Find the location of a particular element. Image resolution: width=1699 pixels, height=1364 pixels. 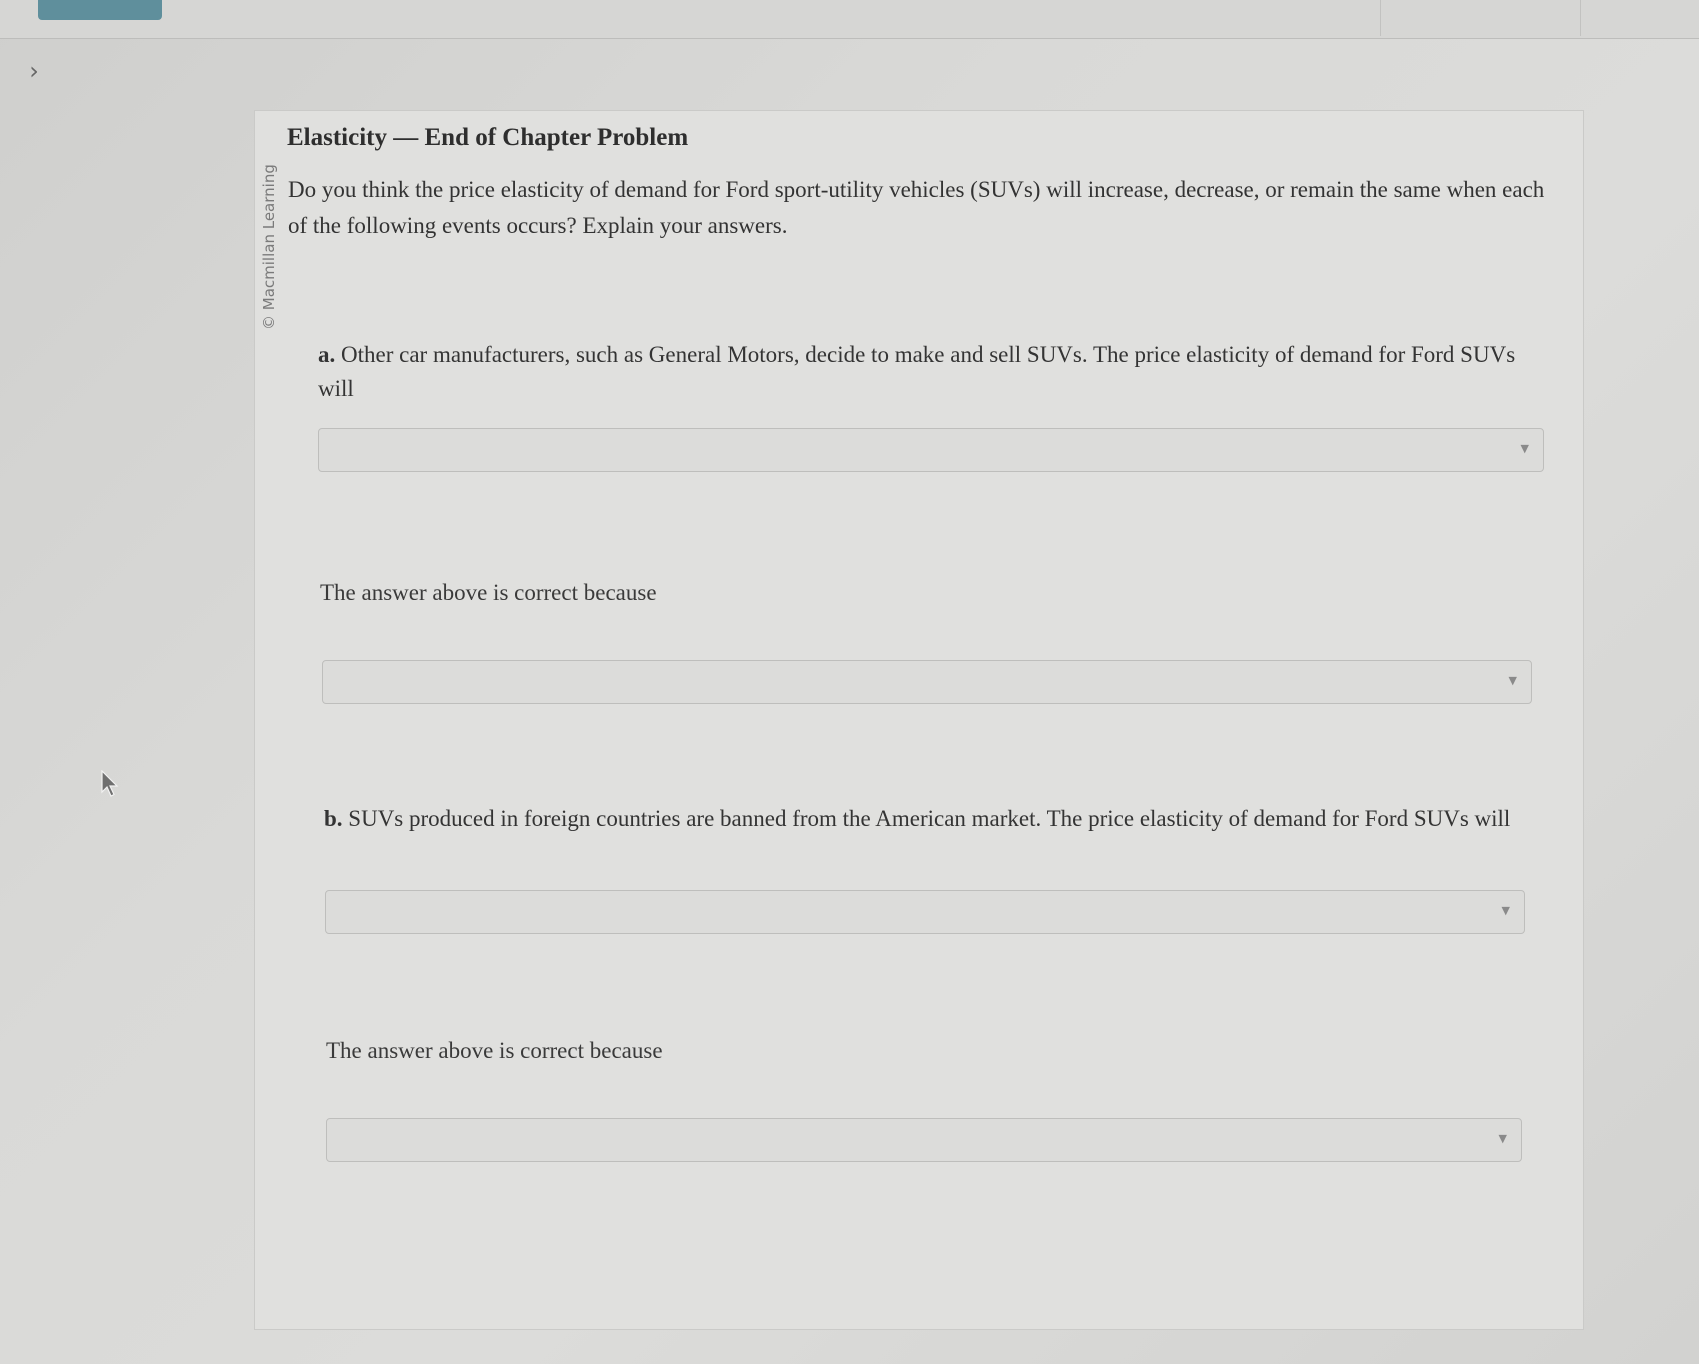

mouse-cursor-icon is located at coordinates (110, 783).